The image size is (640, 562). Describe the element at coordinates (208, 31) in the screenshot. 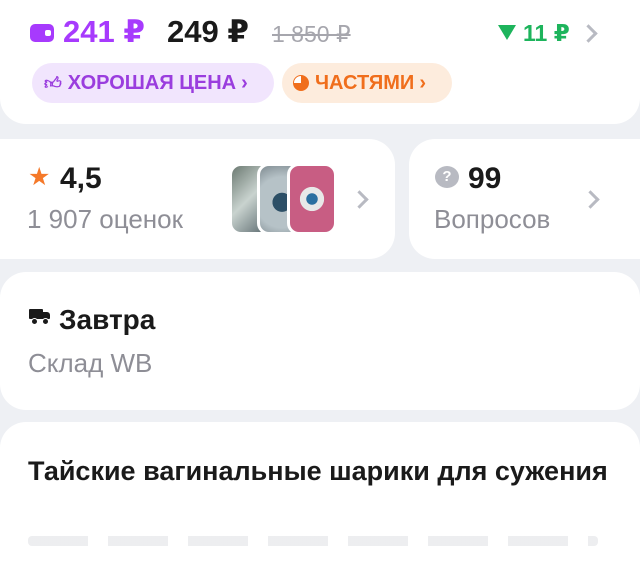

I see `regular-price: 249 ₽` at that location.